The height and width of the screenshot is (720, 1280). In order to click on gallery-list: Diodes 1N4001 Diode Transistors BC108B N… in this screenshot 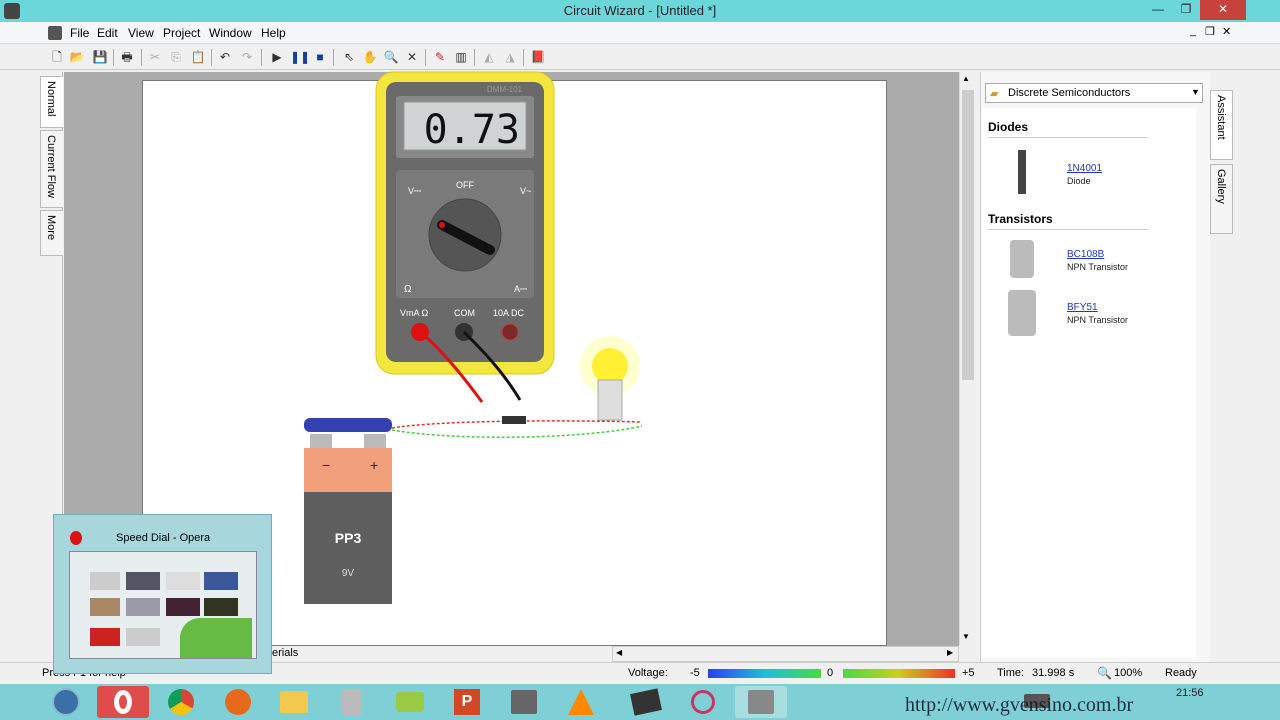, I will do `click(1089, 383)`.